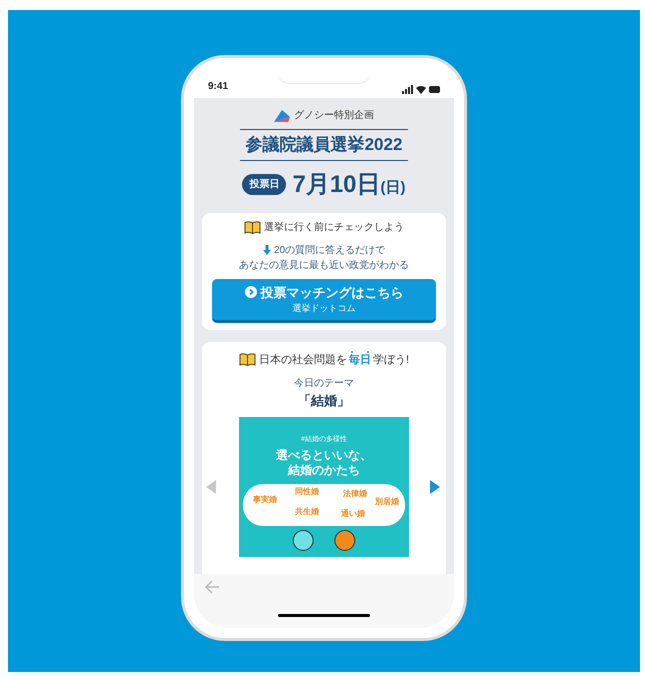 The height and width of the screenshot is (680, 645). I want to click on slide-title: 選べるといいな、 結婚のかたち, so click(324, 463).